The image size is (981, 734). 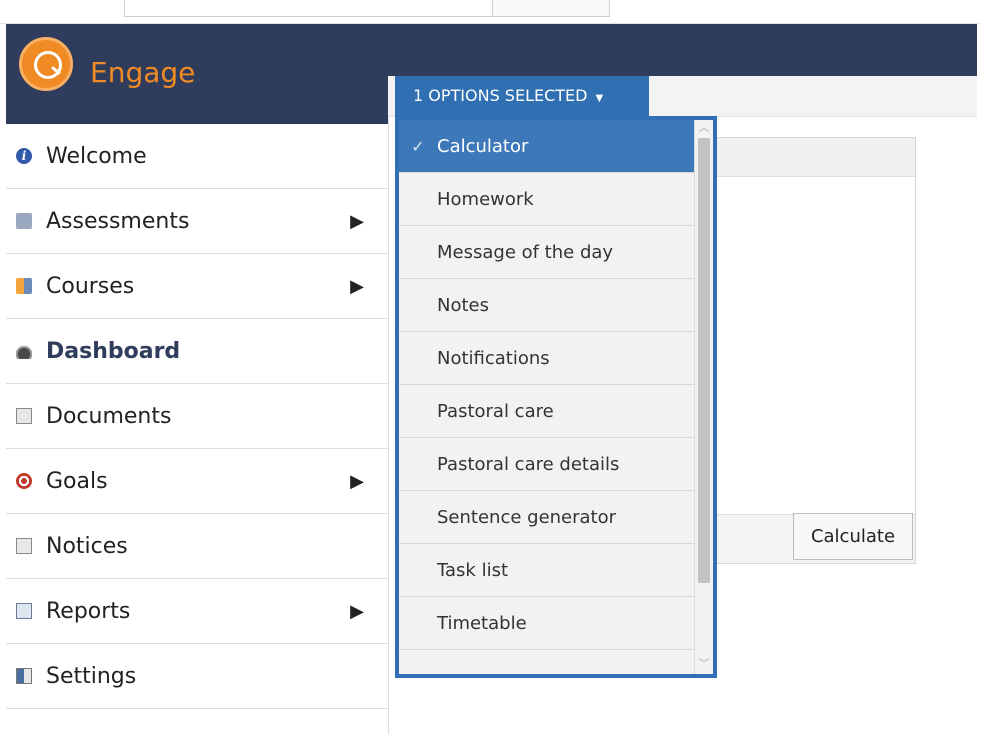 What do you see at coordinates (551, 8) in the screenshot?
I see `top-button` at bounding box center [551, 8].